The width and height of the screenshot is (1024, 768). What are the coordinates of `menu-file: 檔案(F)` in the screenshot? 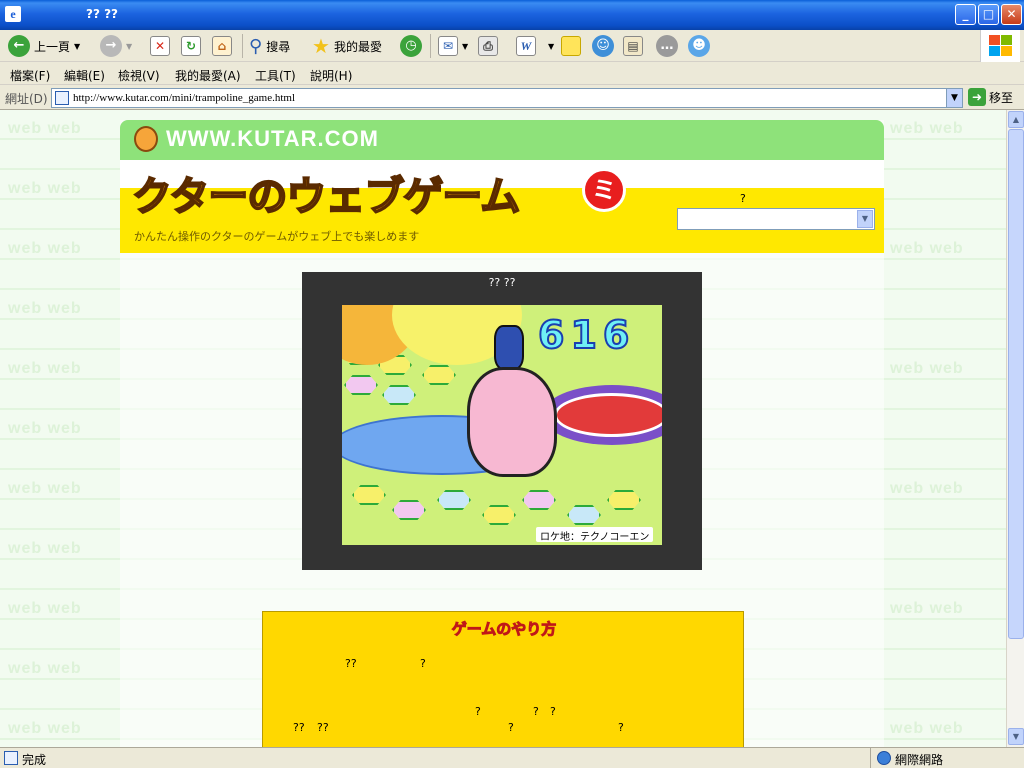 It's located at (30, 75).